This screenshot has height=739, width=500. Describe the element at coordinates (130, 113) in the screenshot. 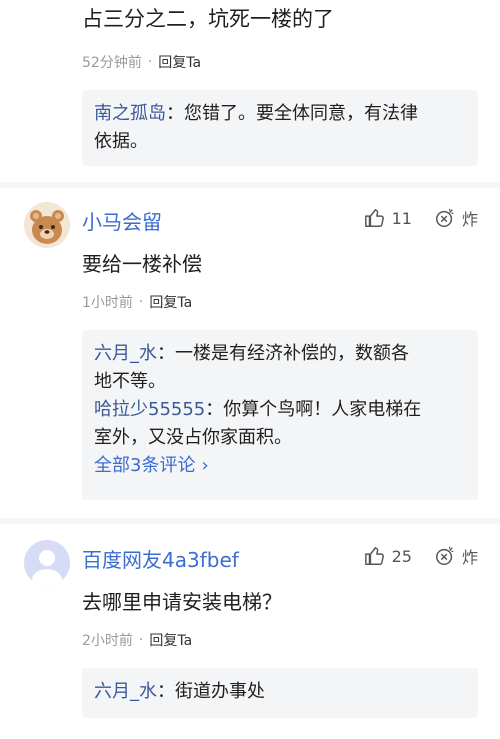

I see `reply-username: 南之孤岛` at that location.